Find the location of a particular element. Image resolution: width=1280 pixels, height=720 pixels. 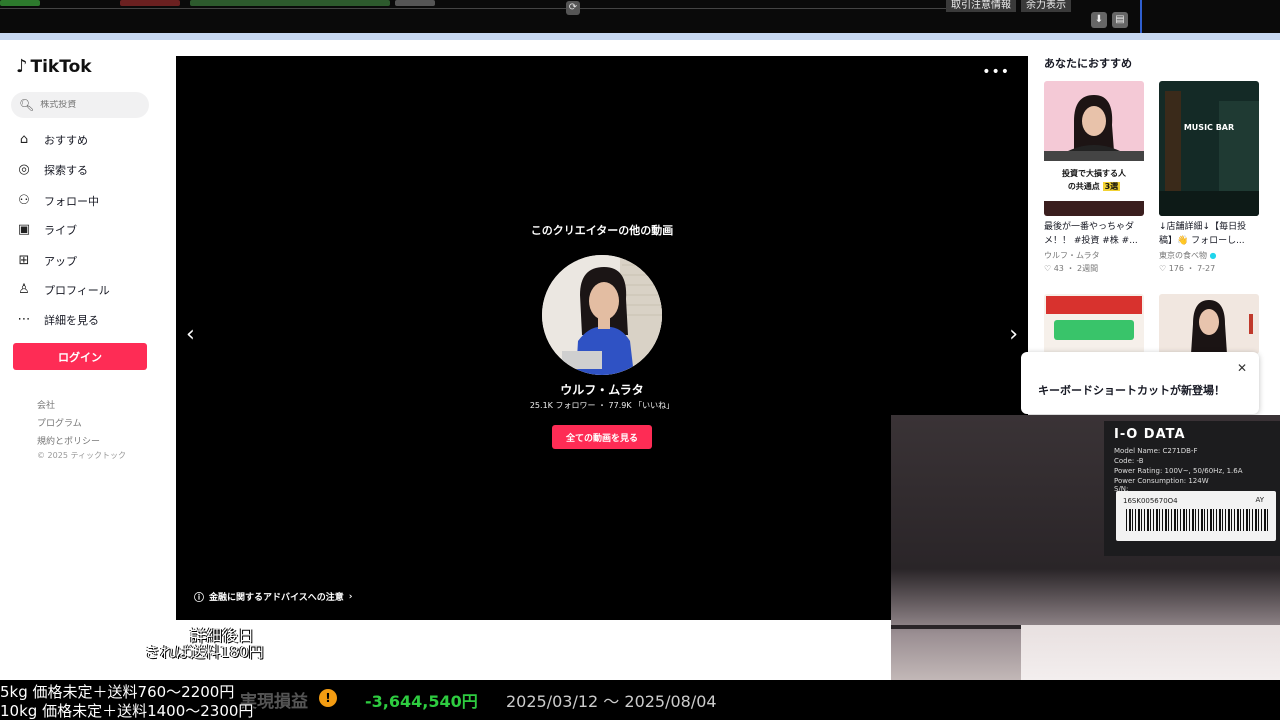

label-power-consumption: Power Consumption: 124W is located at coordinates (1161, 481).